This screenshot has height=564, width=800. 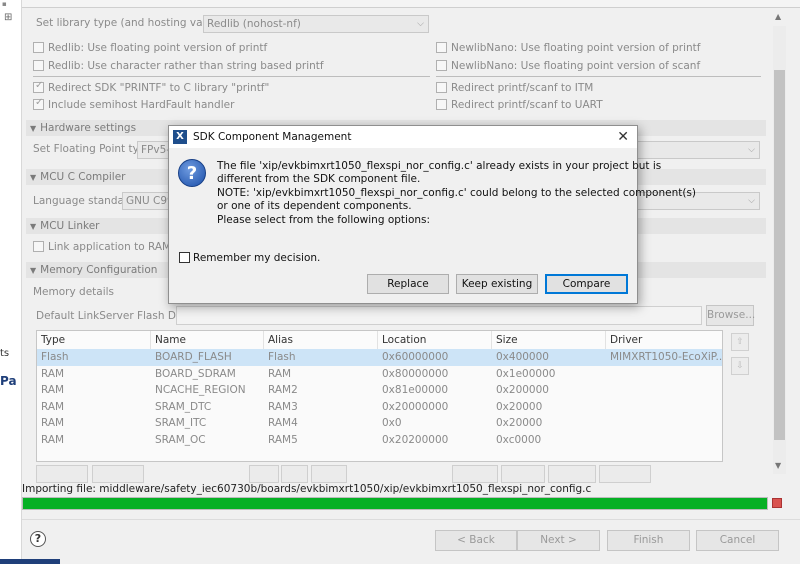 I want to click on import-progress-bar, so click(x=395, y=503).